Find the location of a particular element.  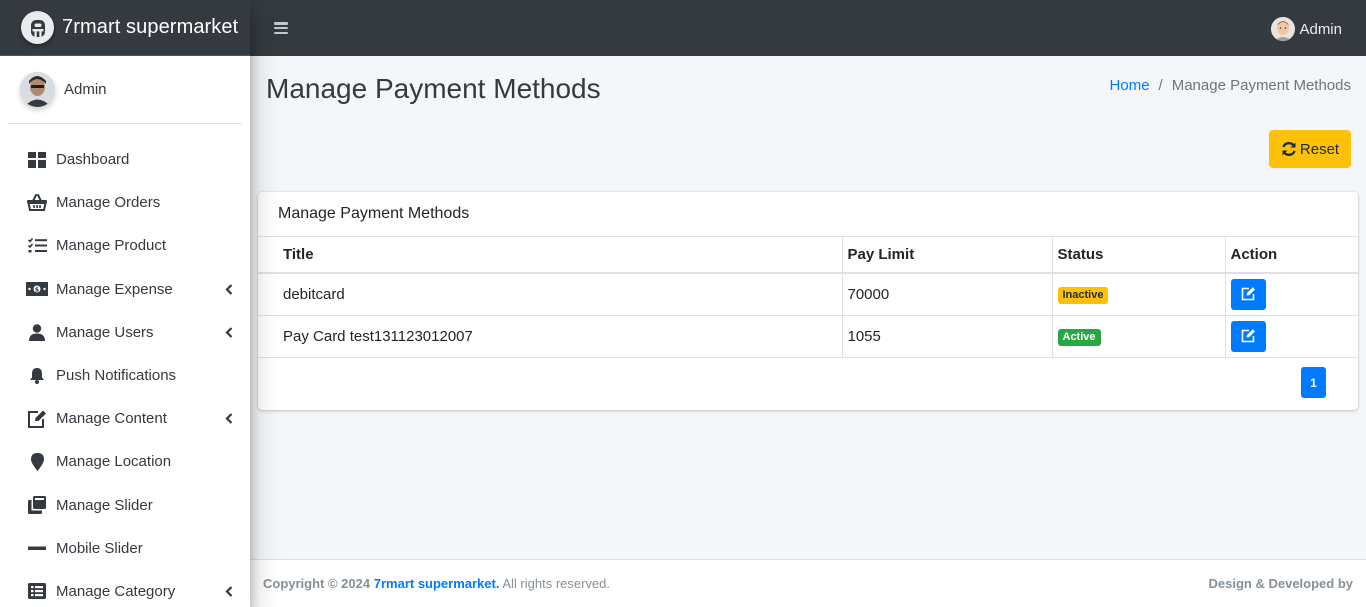

page-title: Manage Payment Methods is located at coordinates (433, 88).